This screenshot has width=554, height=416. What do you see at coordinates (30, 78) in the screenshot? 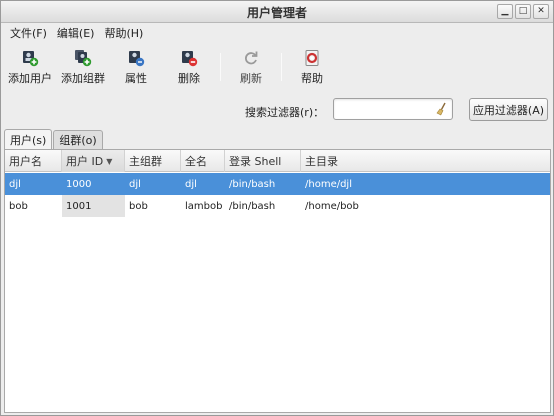
I see `add-user-label: 添加用户` at bounding box center [30, 78].